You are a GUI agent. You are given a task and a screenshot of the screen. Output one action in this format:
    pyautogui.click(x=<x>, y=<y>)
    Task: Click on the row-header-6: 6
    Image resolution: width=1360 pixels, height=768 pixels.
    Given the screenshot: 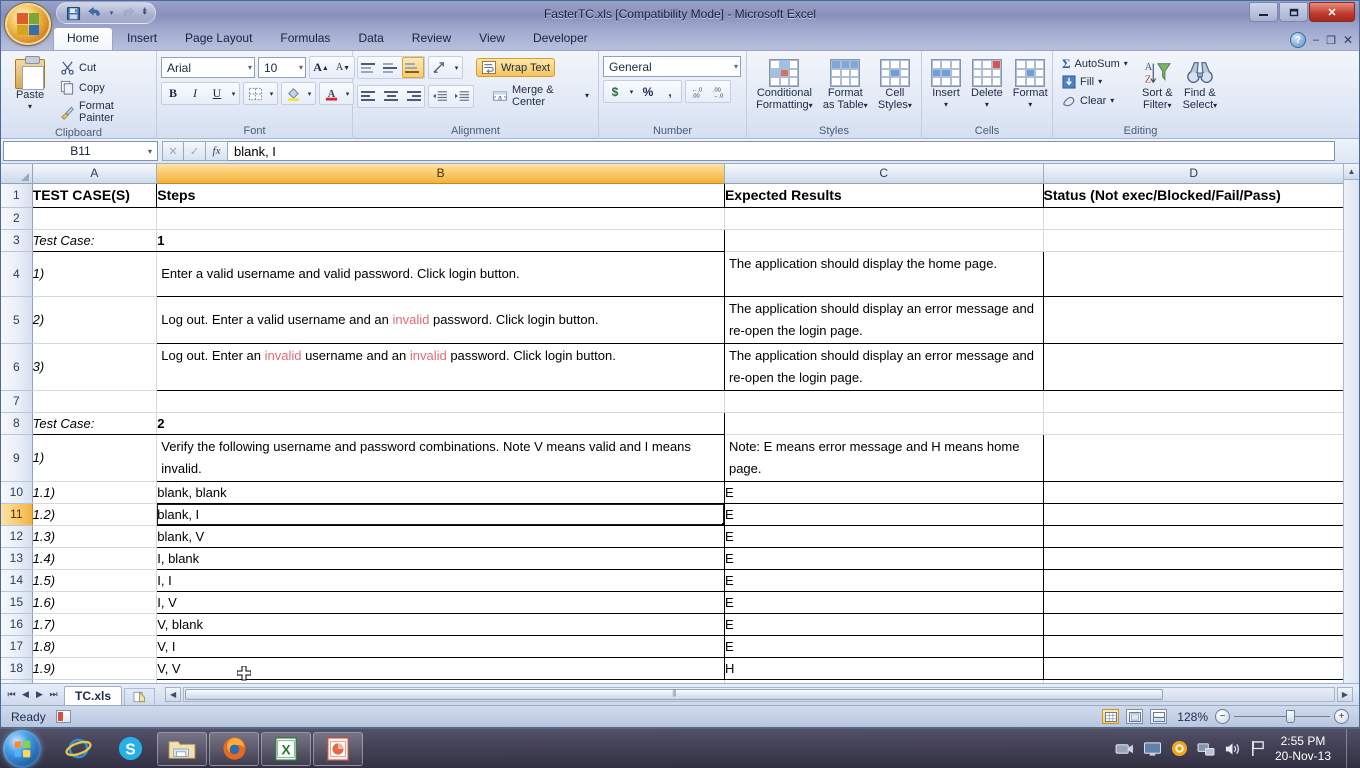 What is the action you would take?
    pyautogui.click(x=17, y=367)
    